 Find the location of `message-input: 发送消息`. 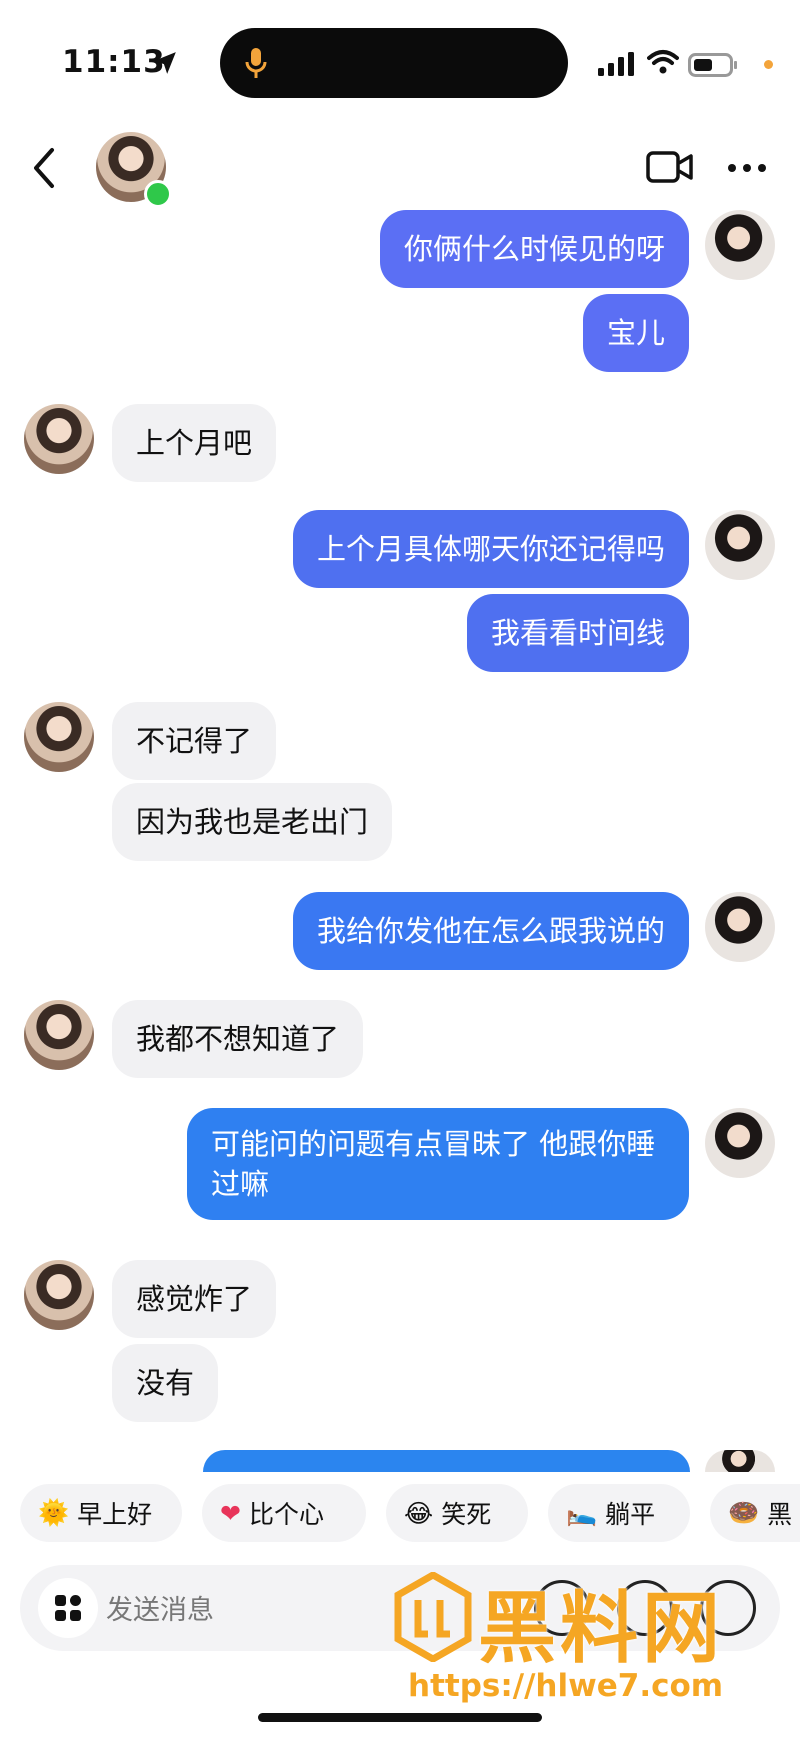

message-input: 发送消息 is located at coordinates (160, 1607).